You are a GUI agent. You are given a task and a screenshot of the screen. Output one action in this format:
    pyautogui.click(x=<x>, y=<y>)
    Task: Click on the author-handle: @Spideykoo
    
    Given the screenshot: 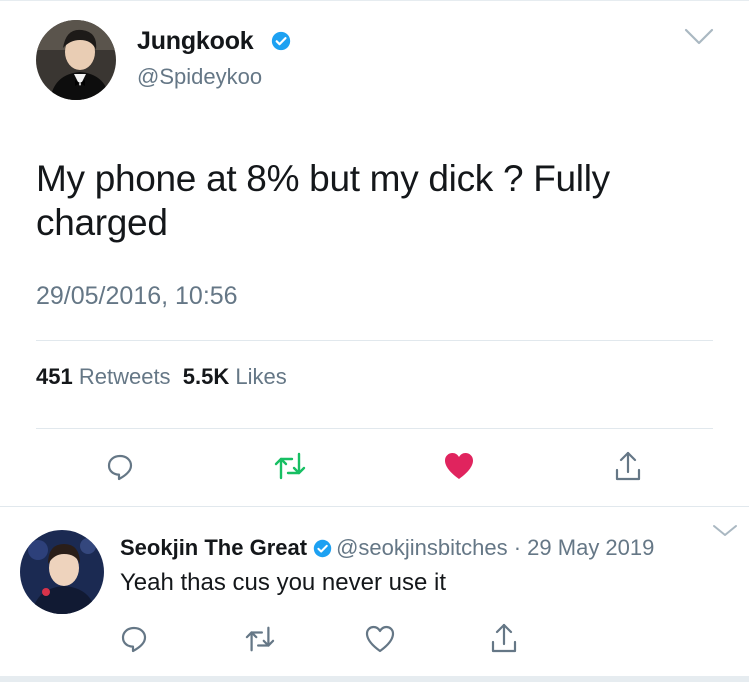 What is the action you would take?
    pyautogui.click(x=199, y=77)
    